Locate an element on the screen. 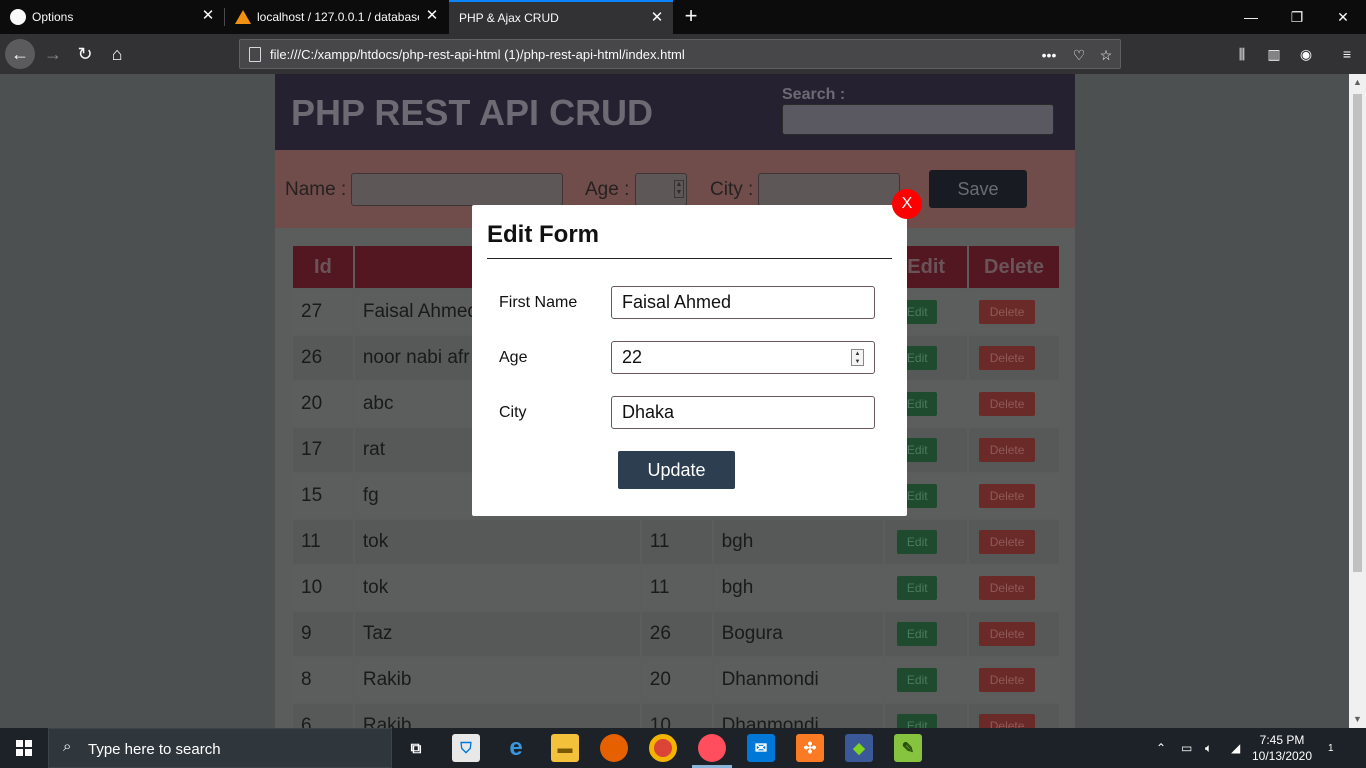 Image resolution: width=1366 pixels, height=768 pixels. city-input is located at coordinates (829, 189).